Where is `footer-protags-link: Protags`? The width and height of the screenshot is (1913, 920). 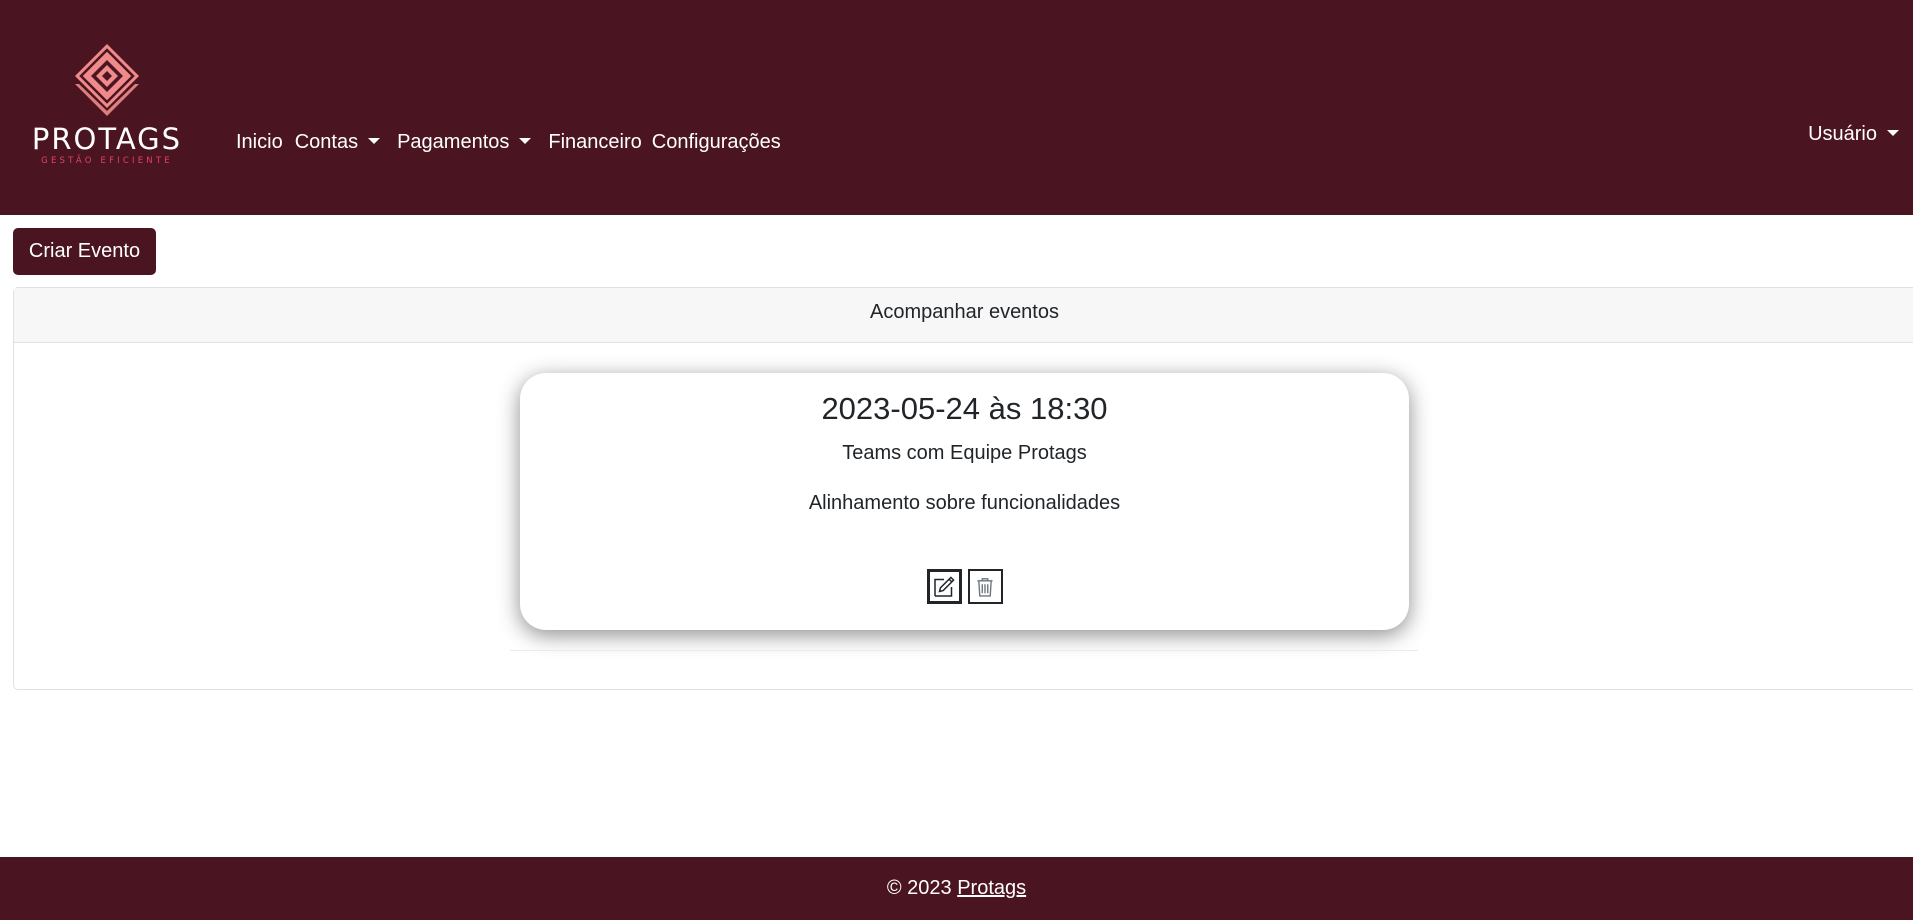
footer-protags-link: Protags is located at coordinates (991, 888).